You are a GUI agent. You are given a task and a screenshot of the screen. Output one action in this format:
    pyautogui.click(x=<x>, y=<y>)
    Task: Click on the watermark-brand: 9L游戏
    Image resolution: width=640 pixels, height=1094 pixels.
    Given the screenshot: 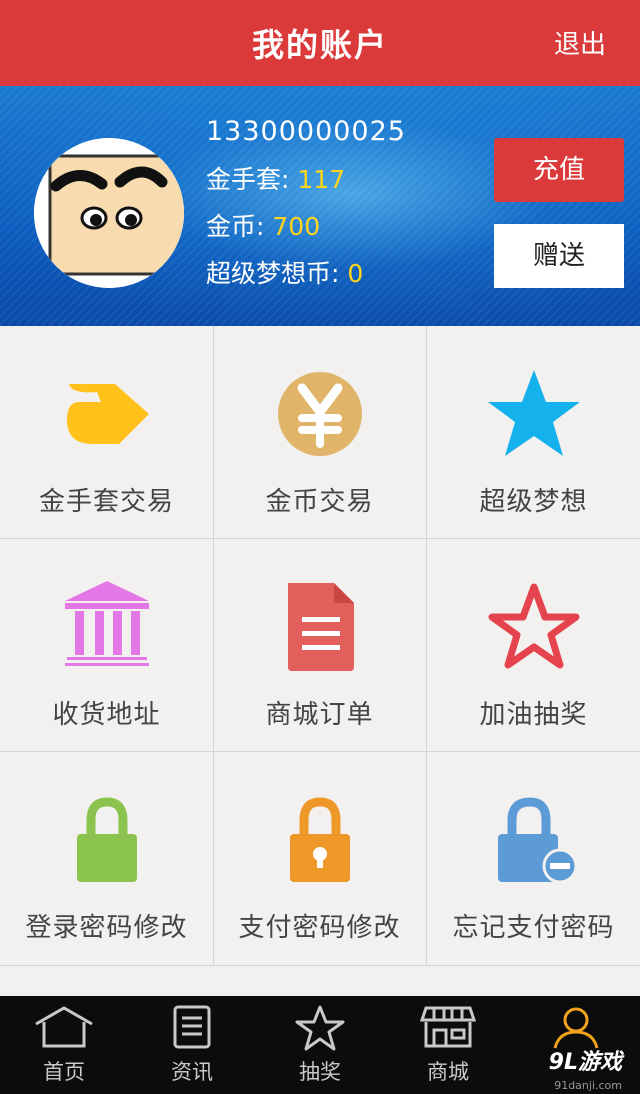 What is the action you would take?
    pyautogui.click(x=585, y=1062)
    